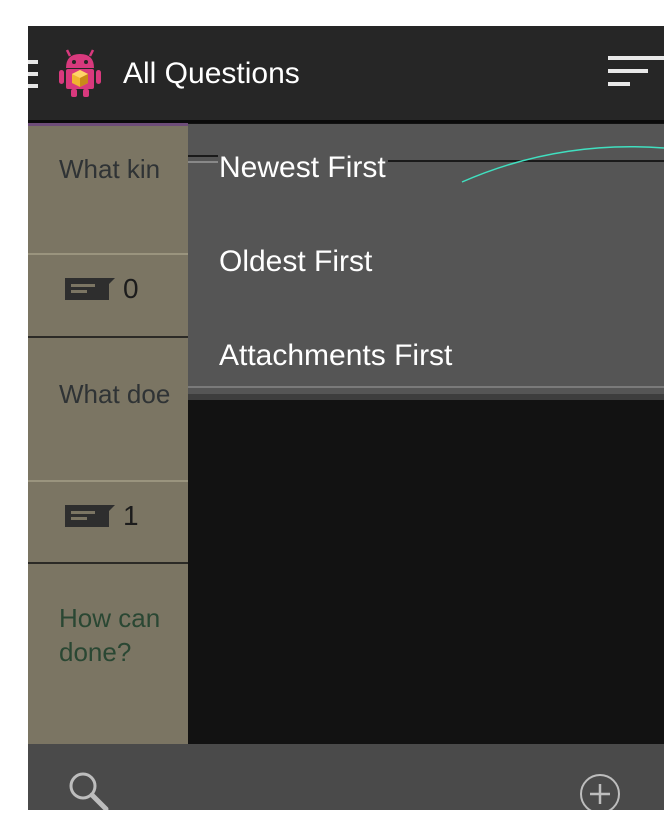 The width and height of the screenshot is (664, 837). I want to click on list-item: What kin 0, so click(108, 230).